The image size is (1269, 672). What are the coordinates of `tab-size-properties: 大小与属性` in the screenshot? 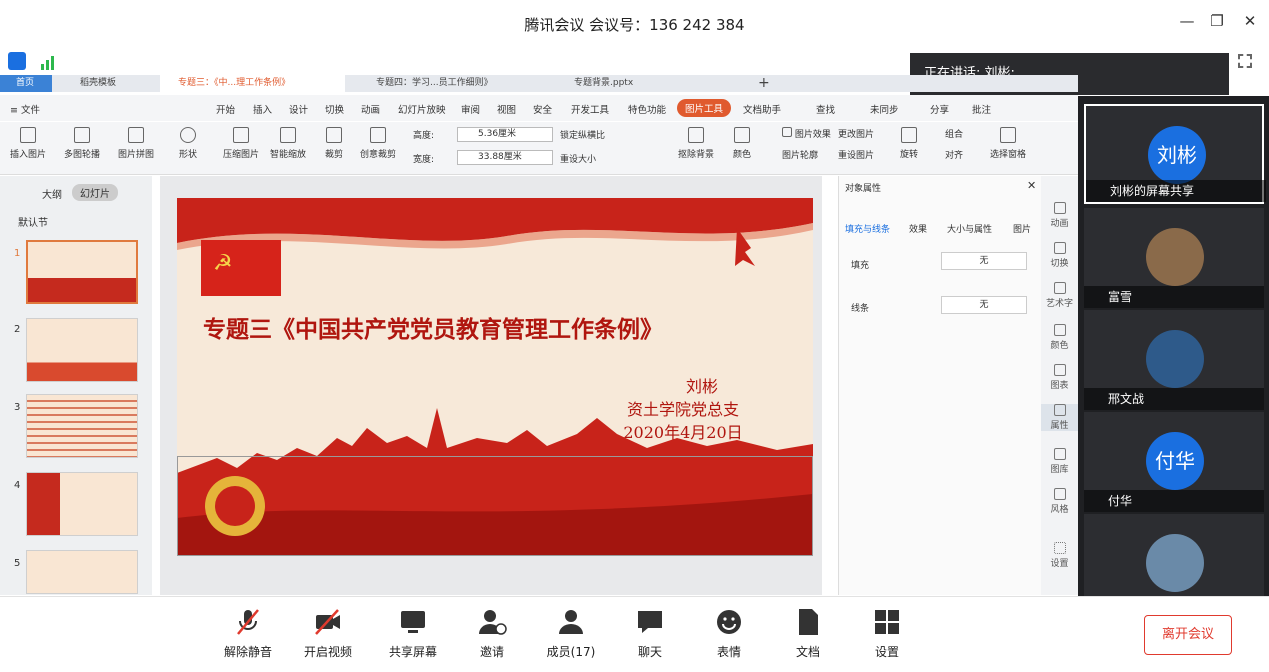 It's located at (969, 228).